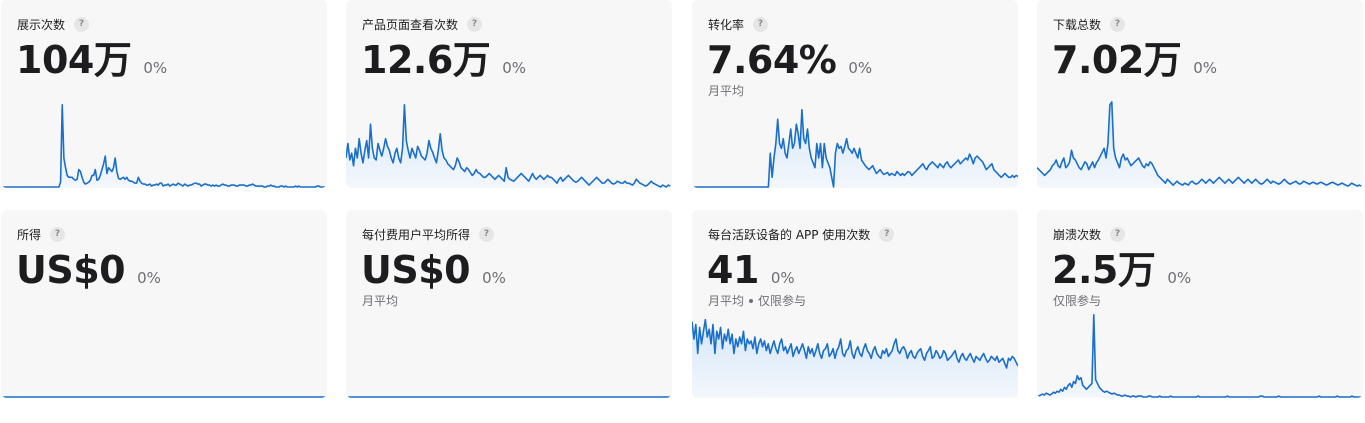 The image size is (1365, 423). I want to click on metric-card-impressions: 展示次数 ? 104万 0%, so click(164, 94).